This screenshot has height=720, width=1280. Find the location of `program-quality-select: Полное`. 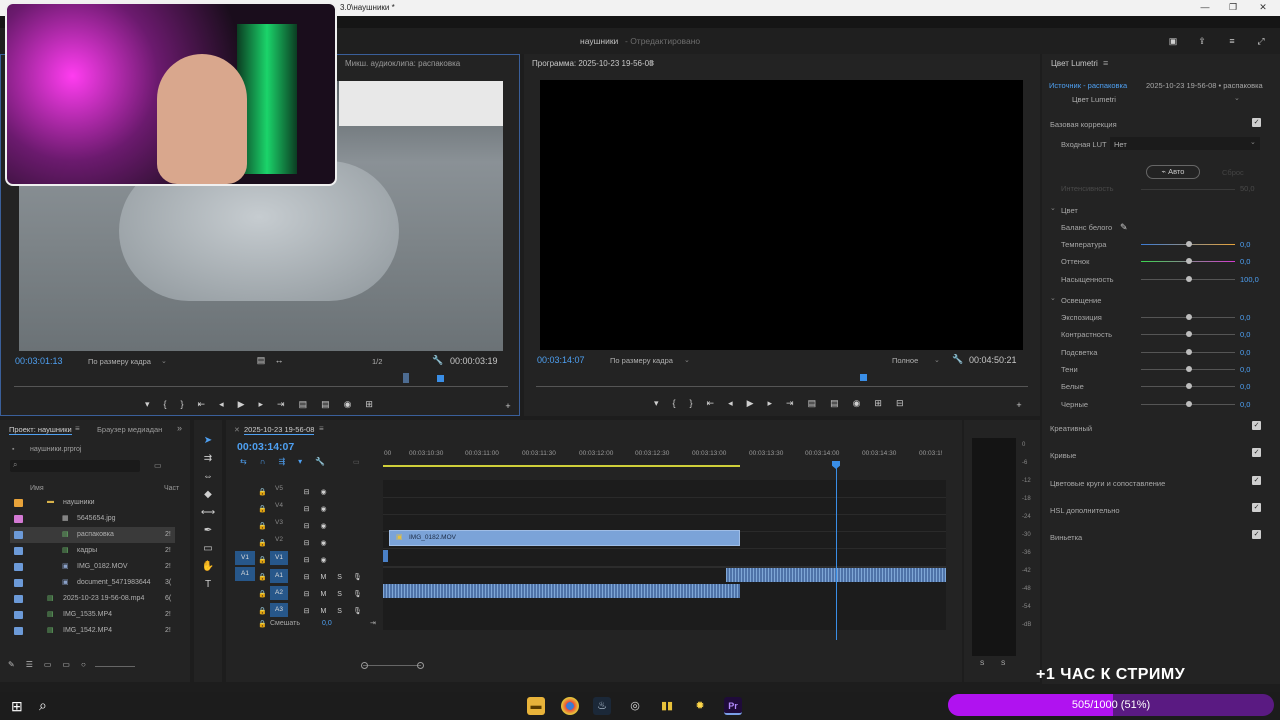

program-quality-select: Полное is located at coordinates (905, 360).